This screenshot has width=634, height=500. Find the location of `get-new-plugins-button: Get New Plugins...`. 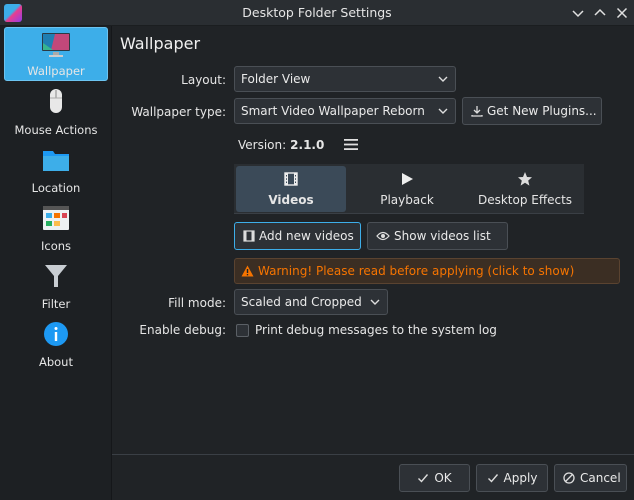

get-new-plugins-button: Get New Plugins... is located at coordinates (532, 111).